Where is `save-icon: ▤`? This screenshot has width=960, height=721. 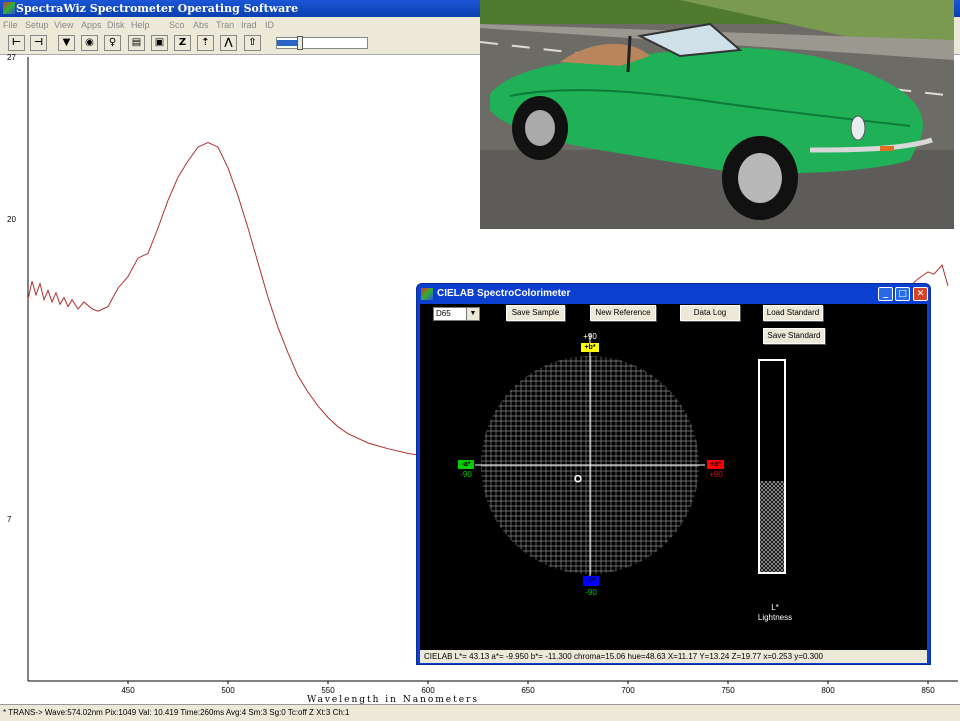
save-icon: ▤ is located at coordinates (136, 43).